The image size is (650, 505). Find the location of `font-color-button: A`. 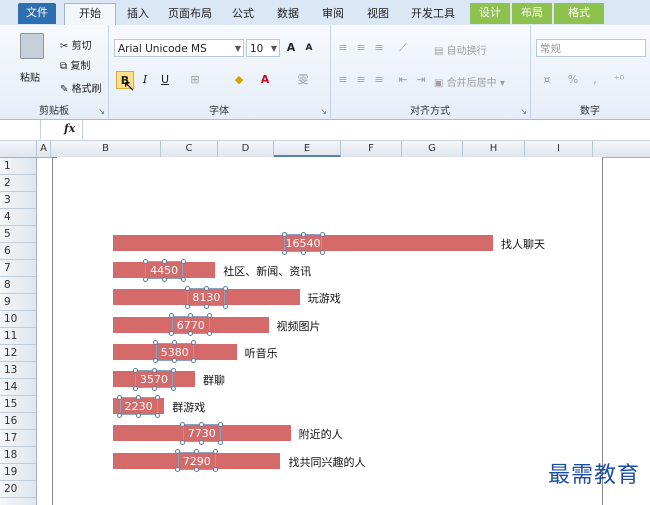

font-color-button: A is located at coordinates (265, 80).